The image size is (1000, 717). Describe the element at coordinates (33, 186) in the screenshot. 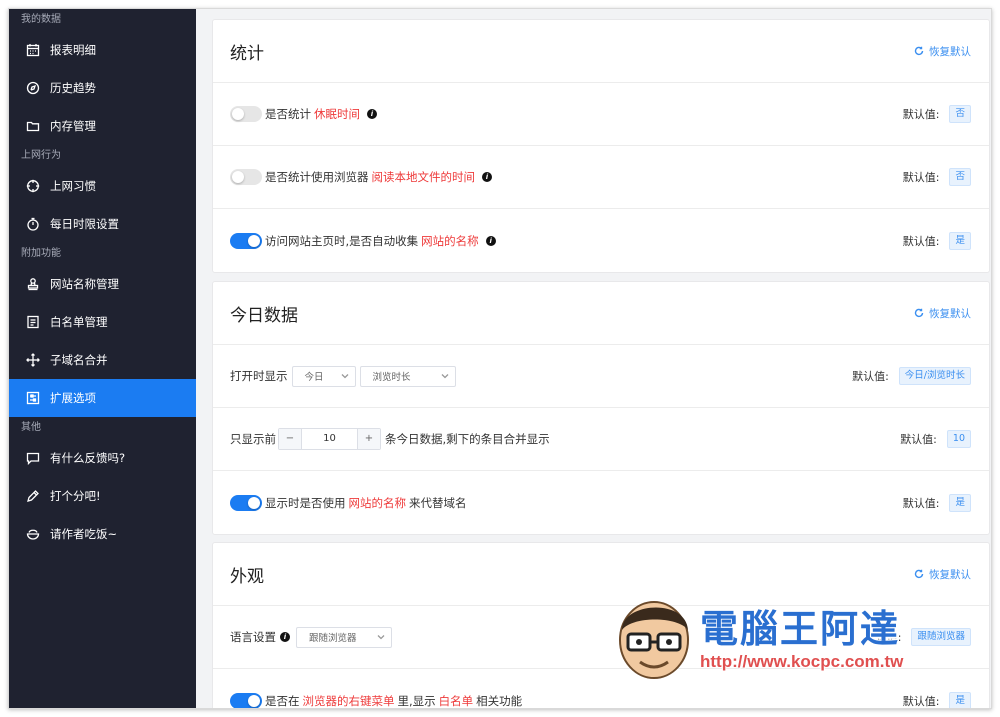

I see `crosshair-icon` at that location.